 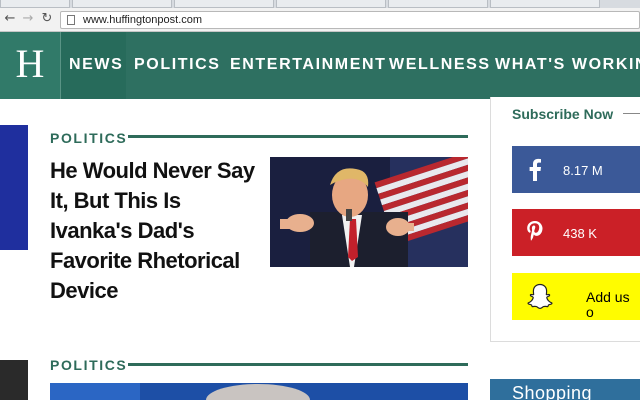 I want to click on shopping-banner: Shopping, so click(x=565, y=389).